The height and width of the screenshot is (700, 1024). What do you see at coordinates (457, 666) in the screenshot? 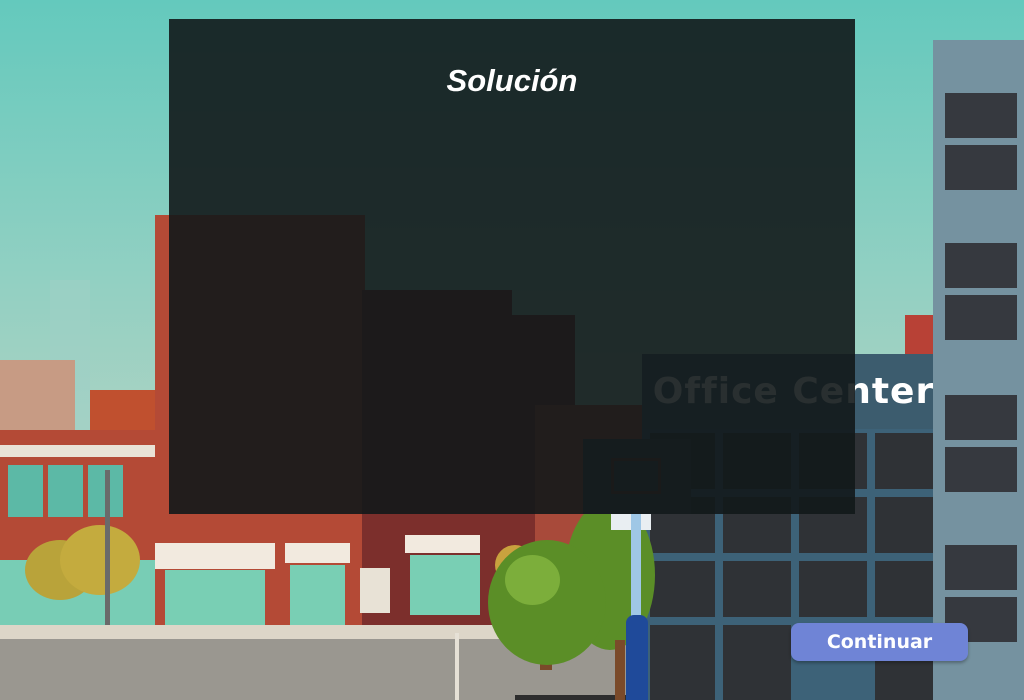
I see `road-marking` at bounding box center [457, 666].